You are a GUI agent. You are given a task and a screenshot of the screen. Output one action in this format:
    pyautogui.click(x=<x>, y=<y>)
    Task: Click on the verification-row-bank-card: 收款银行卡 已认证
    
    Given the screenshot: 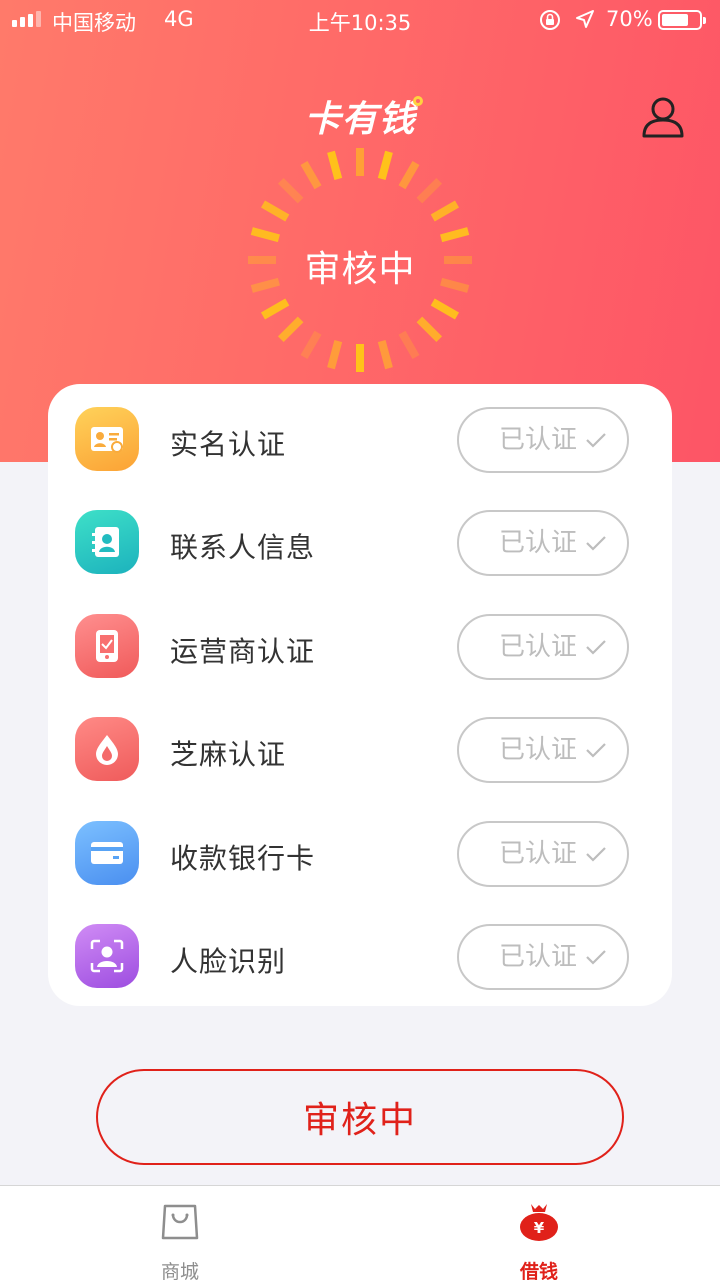 What is the action you would take?
    pyautogui.click(x=360, y=853)
    